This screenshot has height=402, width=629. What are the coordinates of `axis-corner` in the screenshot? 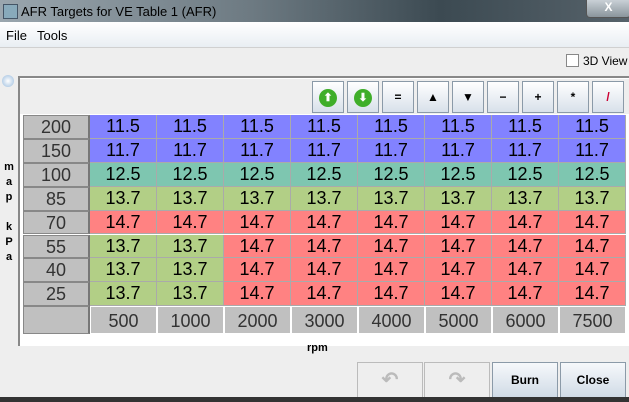 It's located at (56, 320).